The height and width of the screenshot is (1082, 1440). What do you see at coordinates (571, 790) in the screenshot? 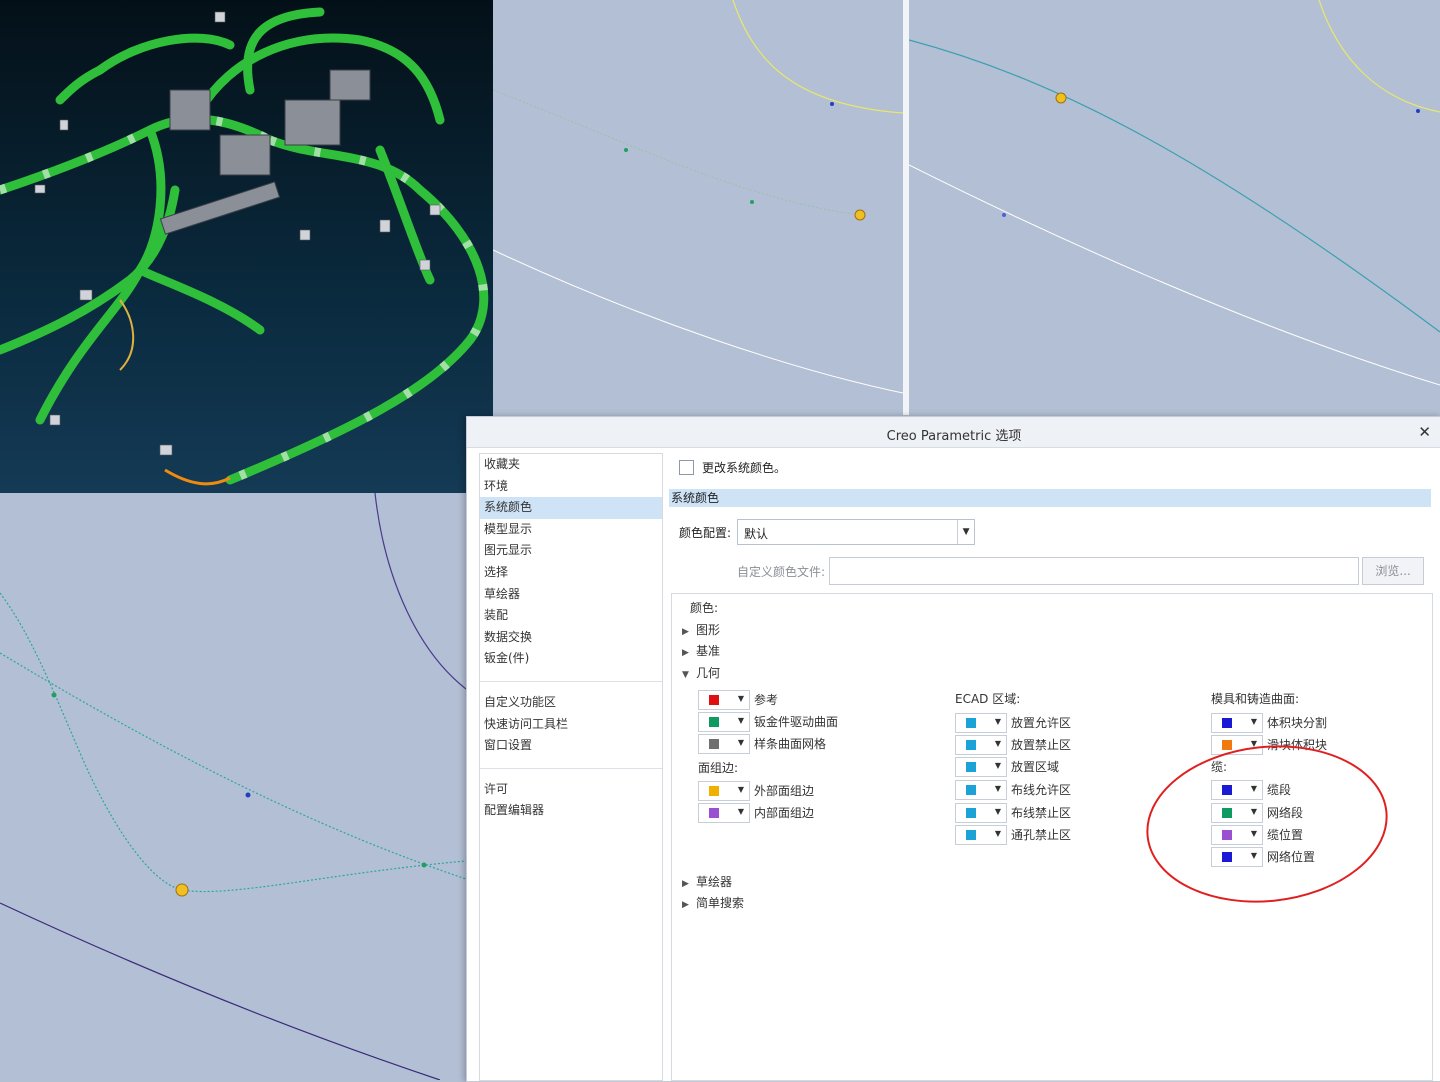
I see `nav-item-license: 许可` at bounding box center [571, 790].